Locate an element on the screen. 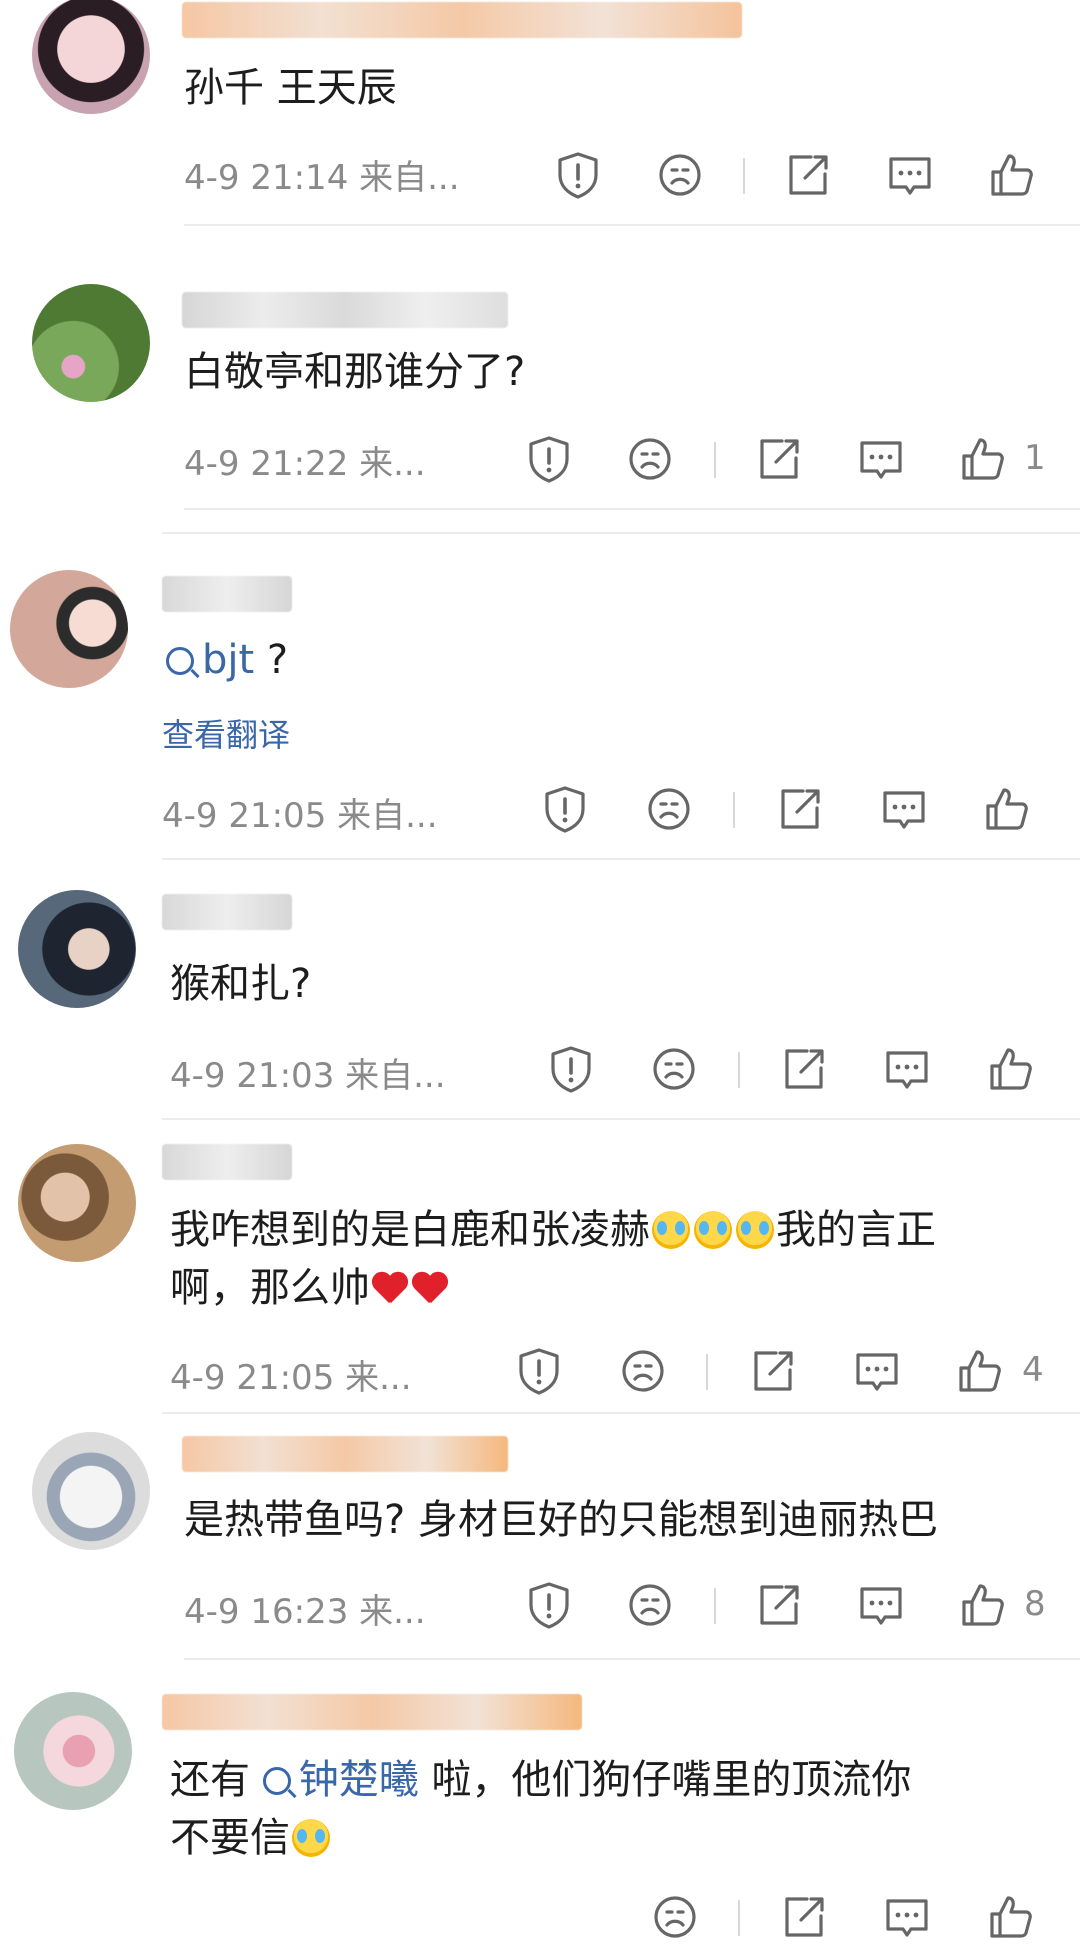 This screenshot has height=1953, width=1080. comment-text: 我咋想到的是白鹿和张凌赫 我的言正 is located at coordinates (553, 1230).